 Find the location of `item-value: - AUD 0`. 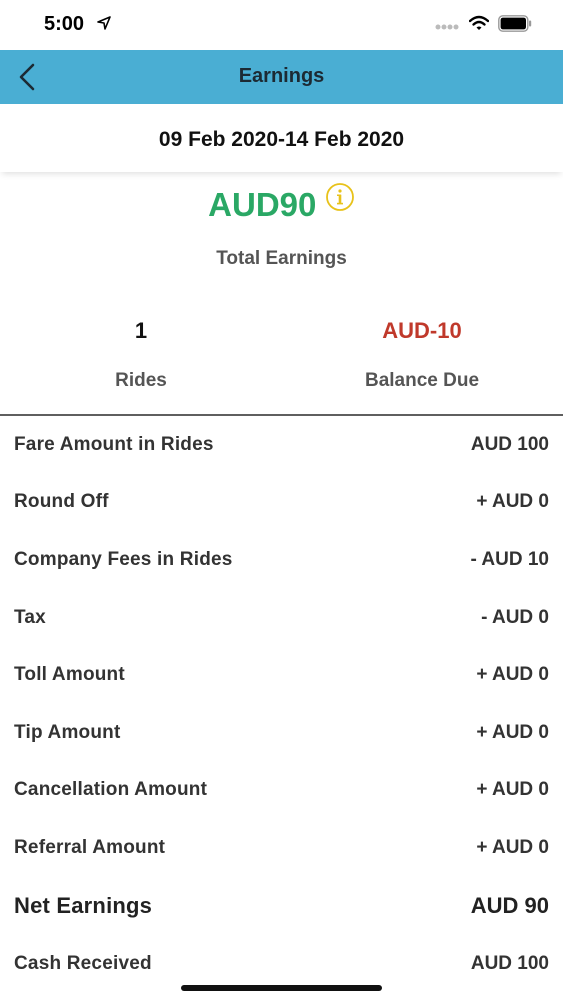

item-value: - AUD 0 is located at coordinates (515, 617).